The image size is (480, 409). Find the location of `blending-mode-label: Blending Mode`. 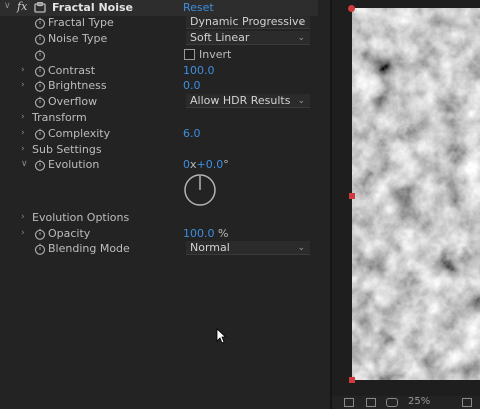

blending-mode-label: Blending Mode is located at coordinates (89, 248).